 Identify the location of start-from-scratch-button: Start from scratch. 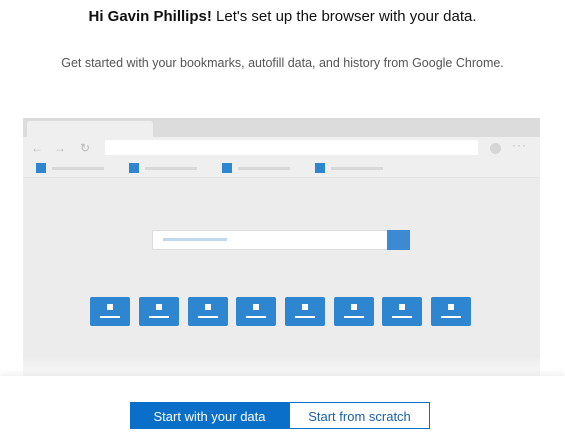
(359, 415).